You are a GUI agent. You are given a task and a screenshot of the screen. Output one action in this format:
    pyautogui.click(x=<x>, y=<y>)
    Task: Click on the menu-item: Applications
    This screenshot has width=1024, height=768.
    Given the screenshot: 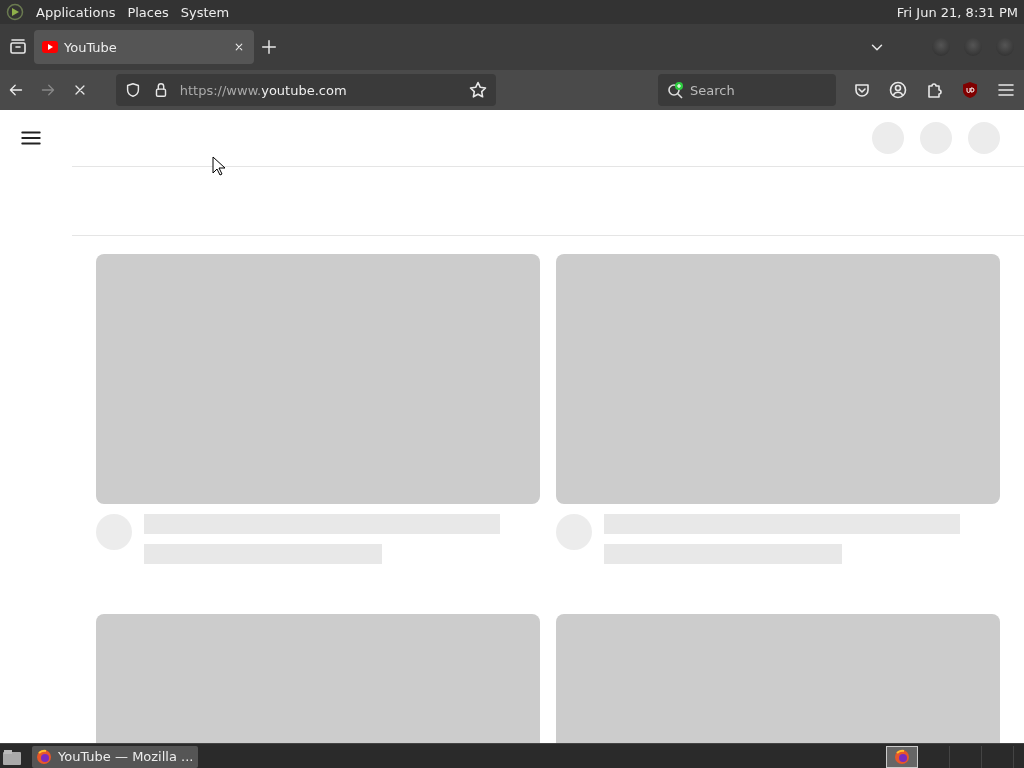 What is the action you would take?
    pyautogui.click(x=76, y=12)
    